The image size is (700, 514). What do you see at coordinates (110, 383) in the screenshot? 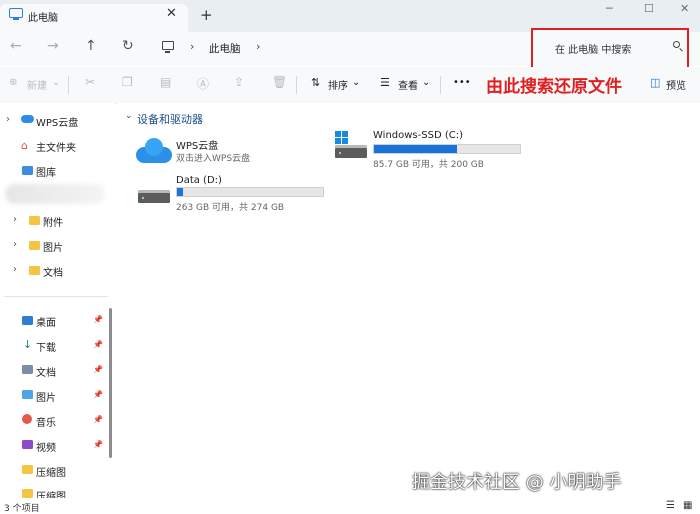
I see `sidebar-scrollbar` at bounding box center [110, 383].